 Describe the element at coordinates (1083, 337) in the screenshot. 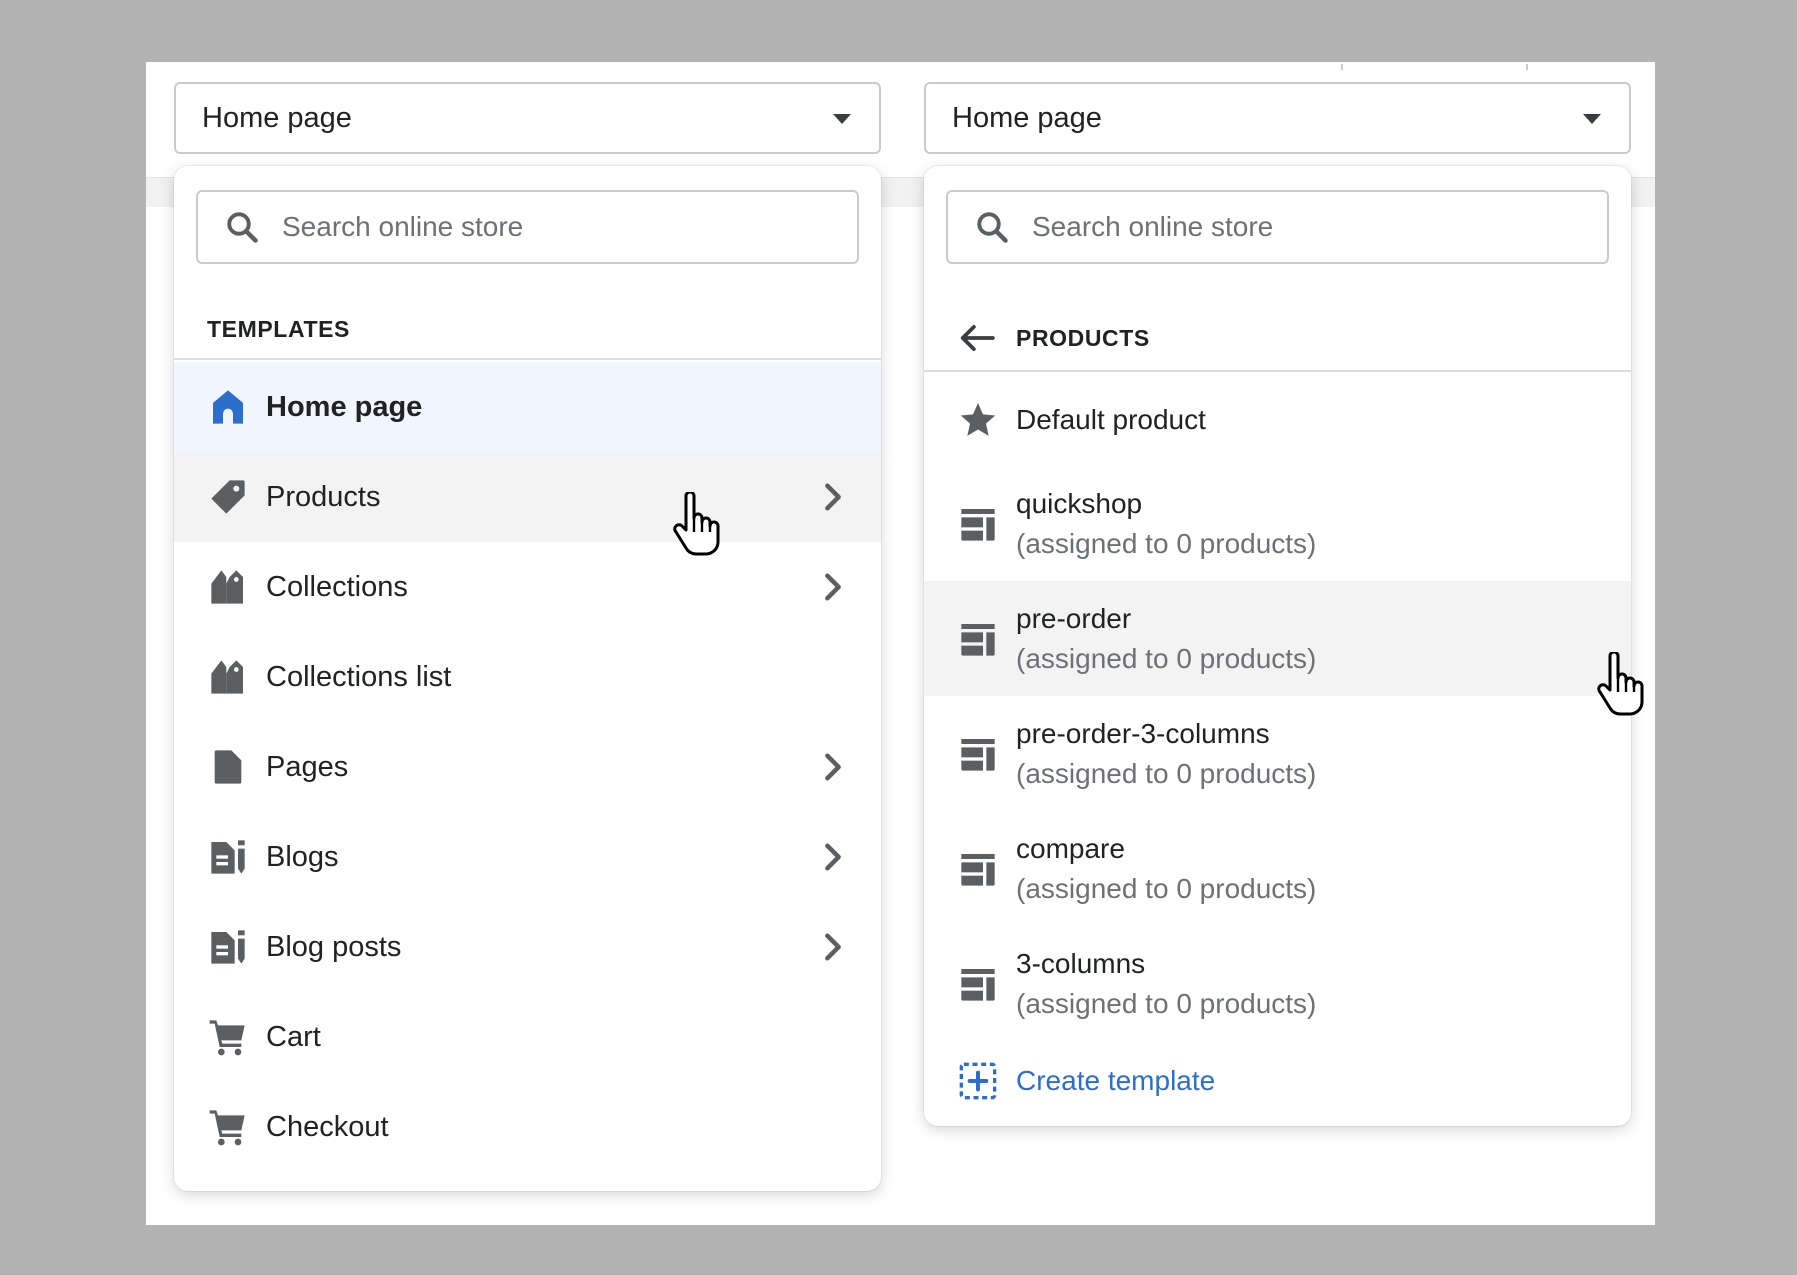

I see `section-heading: PRODUCTS` at that location.